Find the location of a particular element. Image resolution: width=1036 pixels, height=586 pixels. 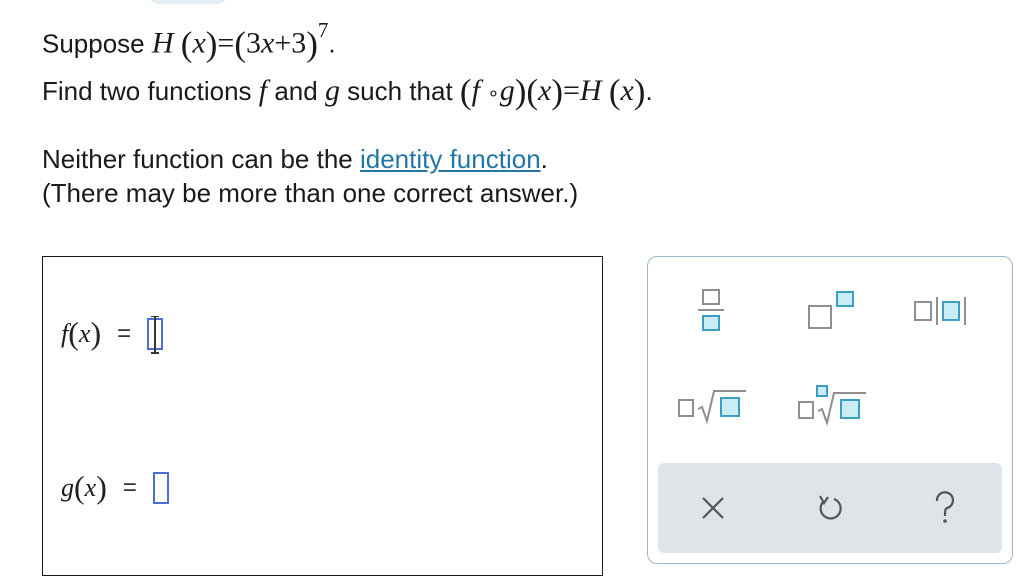

problem-line-1: Suppose H (x)=(3x+3)7. is located at coordinates (189, 41).